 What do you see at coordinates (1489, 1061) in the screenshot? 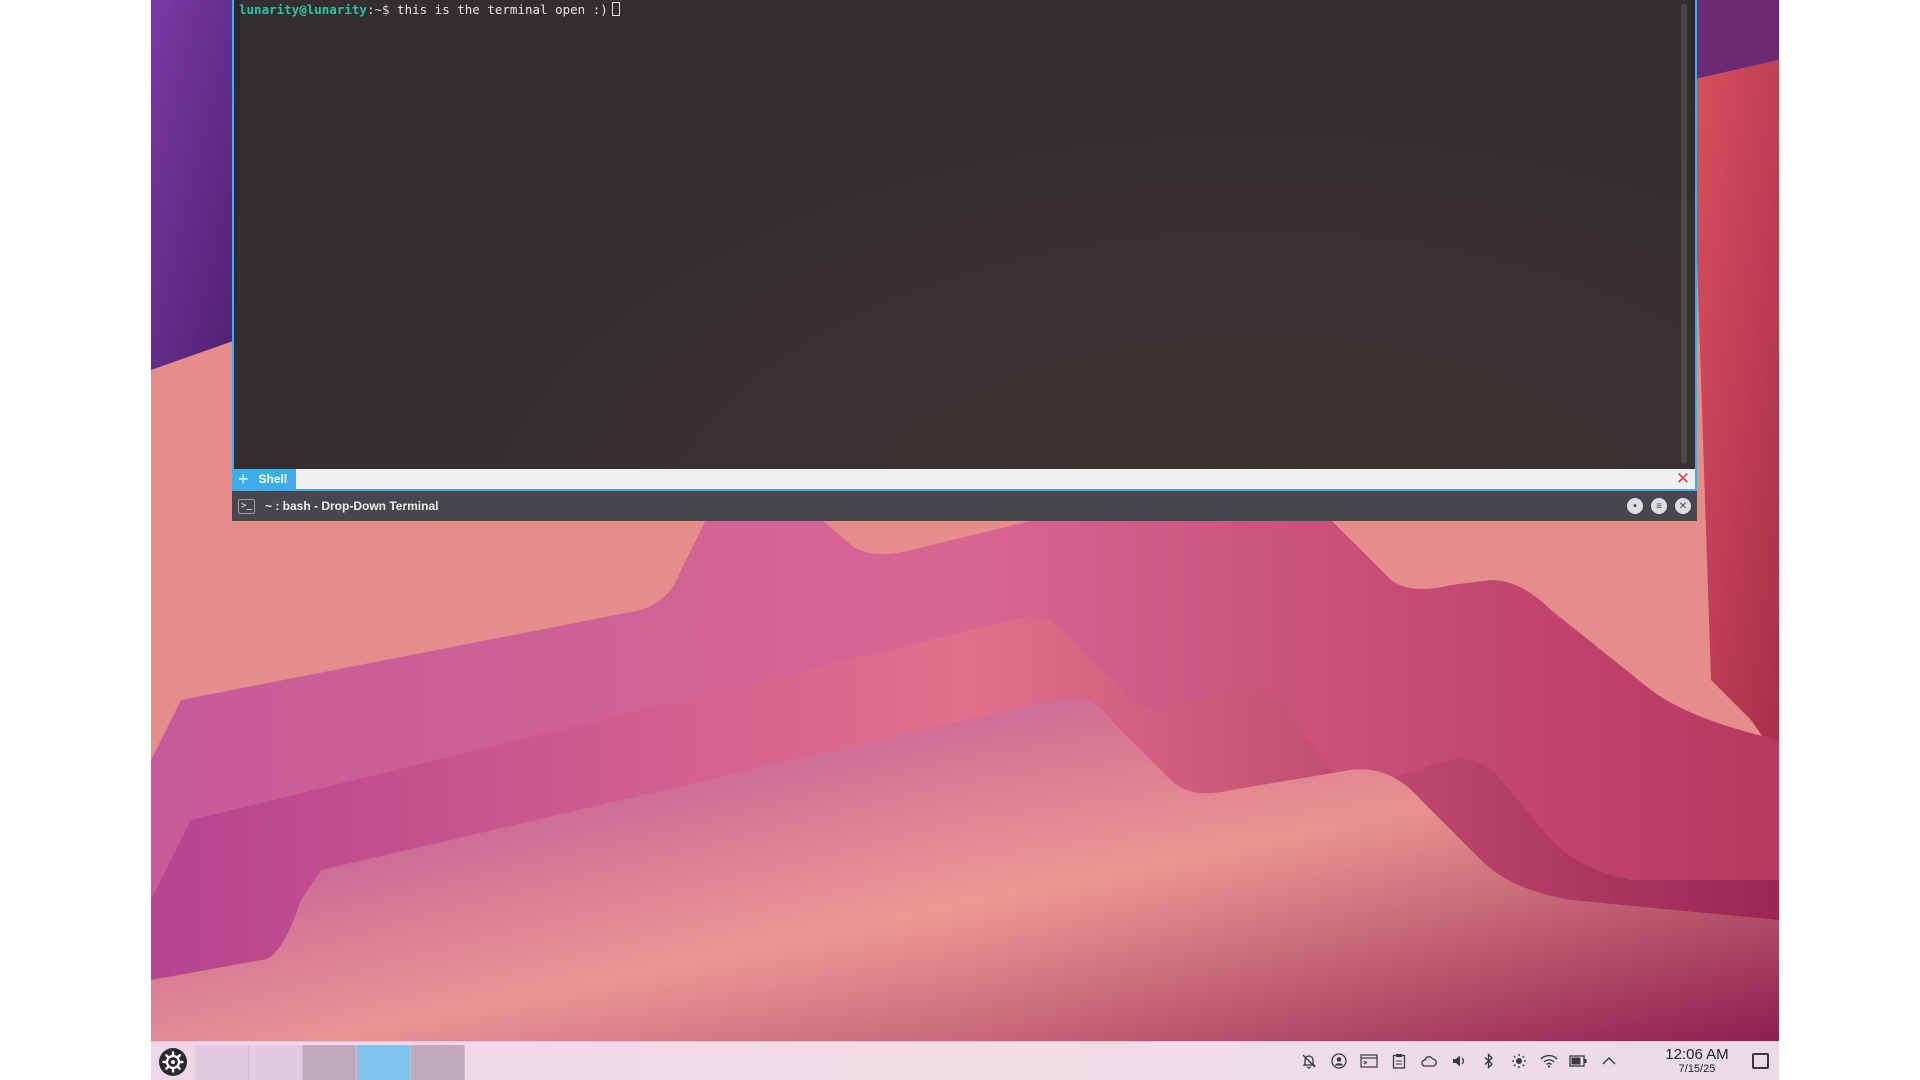
I see `bluetooth-icon` at bounding box center [1489, 1061].